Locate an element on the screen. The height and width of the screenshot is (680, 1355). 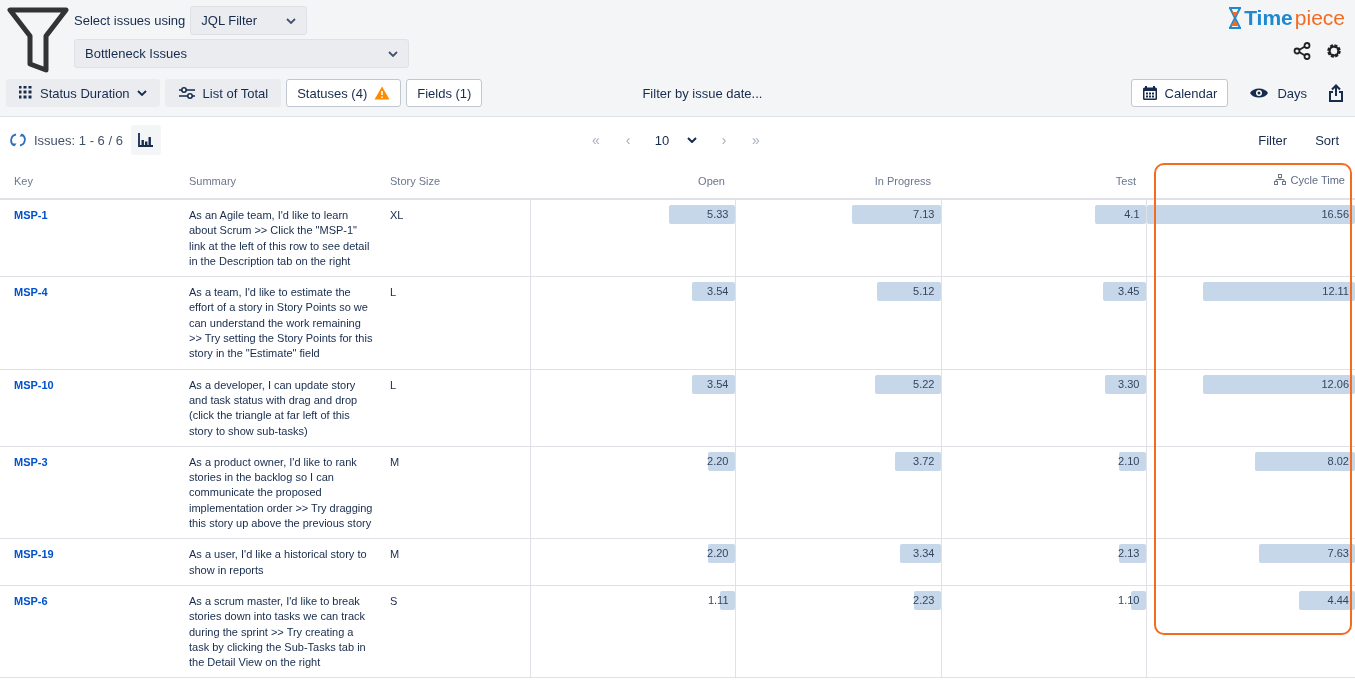
toolbar-button: Statuses (4) is located at coordinates (344, 93).